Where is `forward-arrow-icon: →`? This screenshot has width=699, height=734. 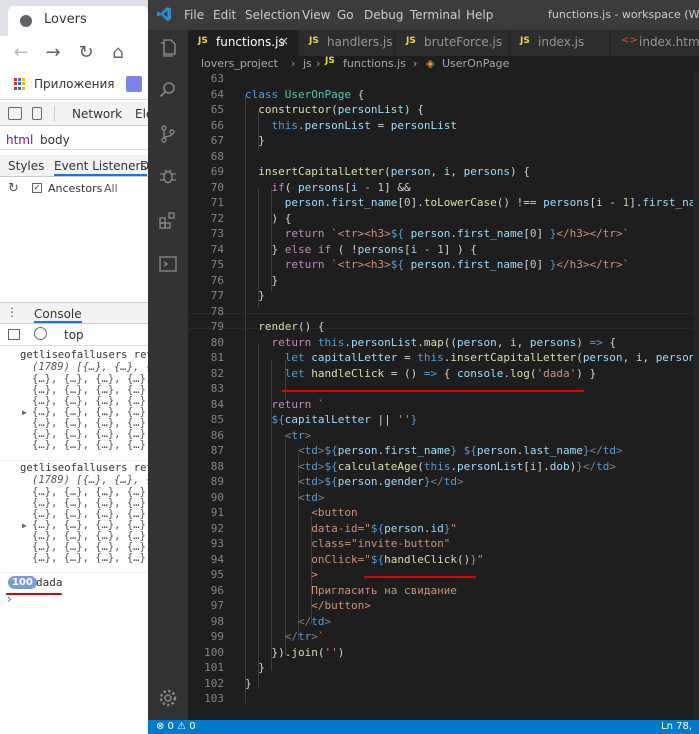
forward-arrow-icon: → is located at coordinates (53, 52).